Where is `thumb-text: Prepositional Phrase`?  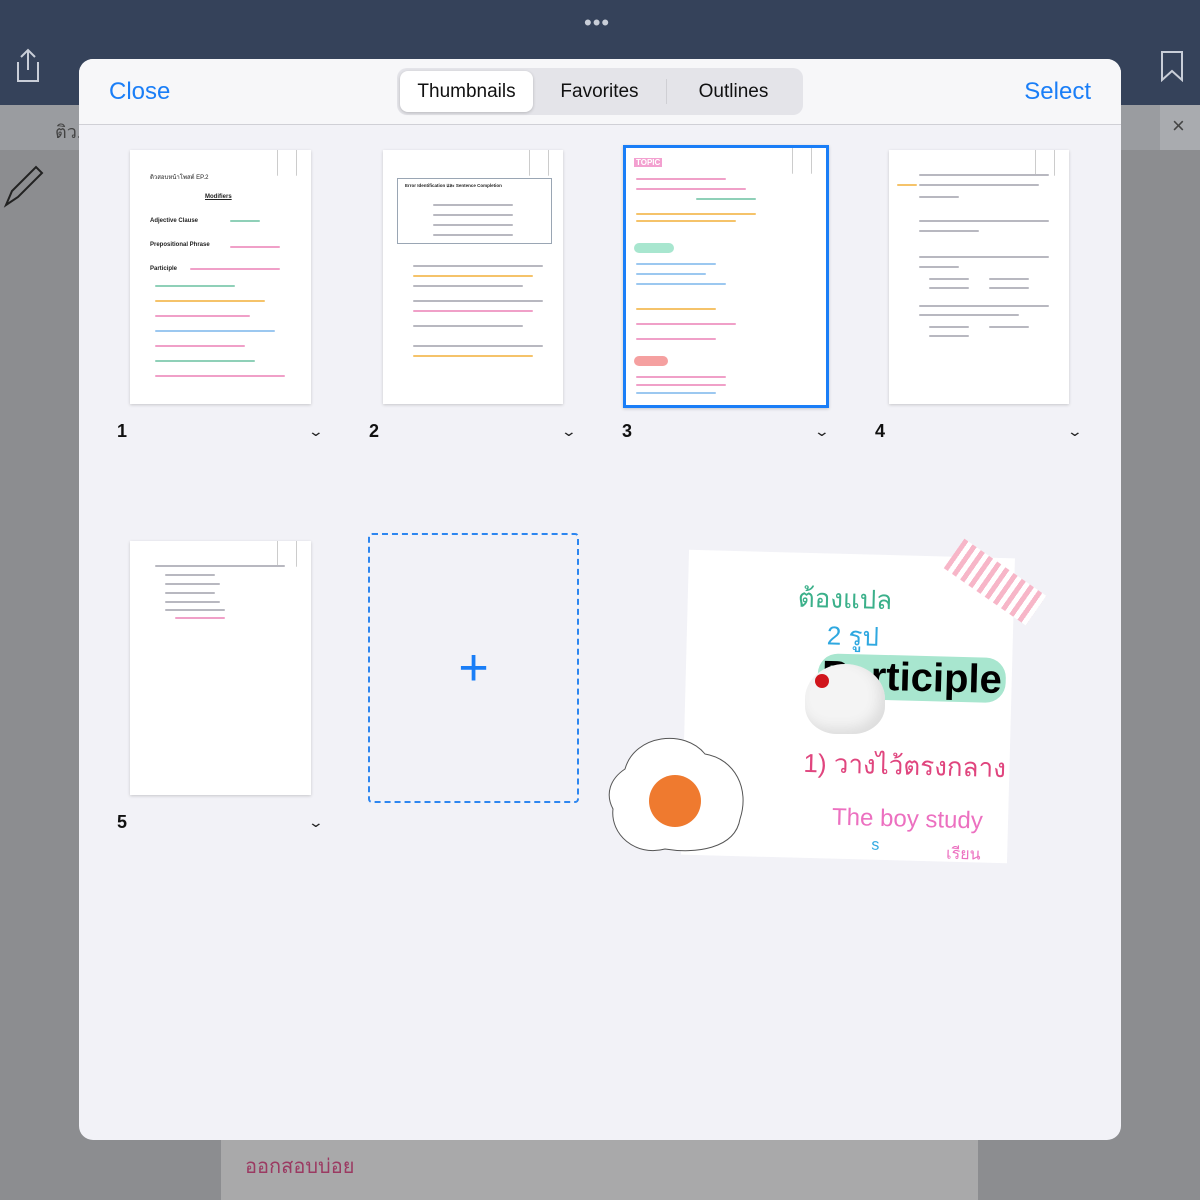
thumb-text: Prepositional Phrase is located at coordinates (180, 245).